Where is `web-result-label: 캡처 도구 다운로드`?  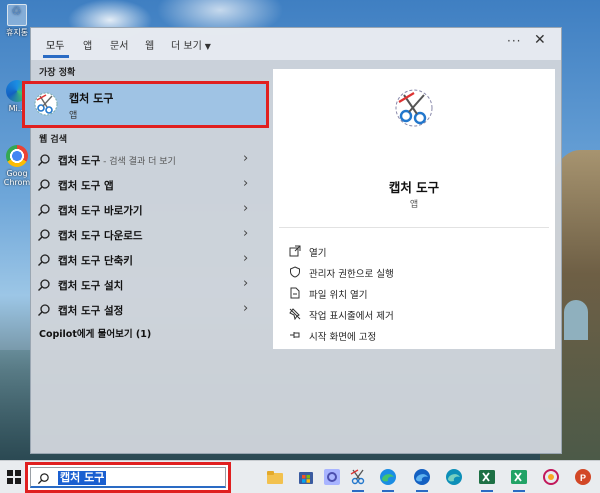 web-result-label: 캡처 도구 다운로드 is located at coordinates (100, 236).